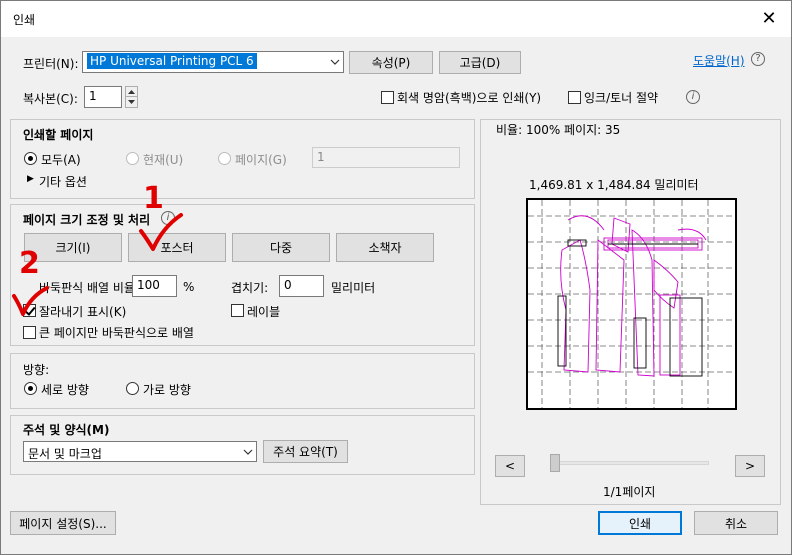  Describe the element at coordinates (736, 523) in the screenshot. I see `cancel-button: 취소` at that location.